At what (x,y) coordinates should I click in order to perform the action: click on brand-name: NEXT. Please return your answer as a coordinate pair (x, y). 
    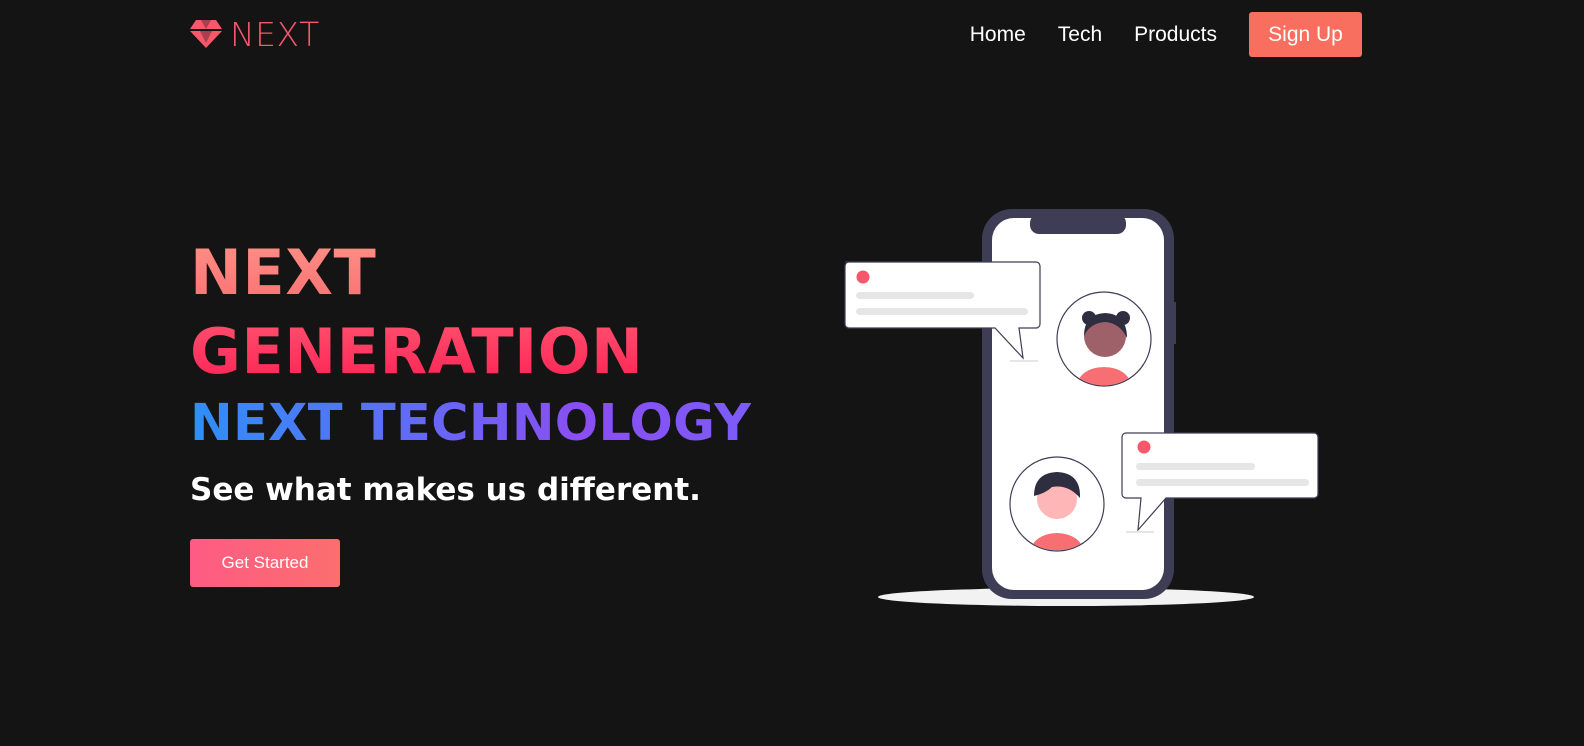
    Looking at the image, I should click on (275, 34).